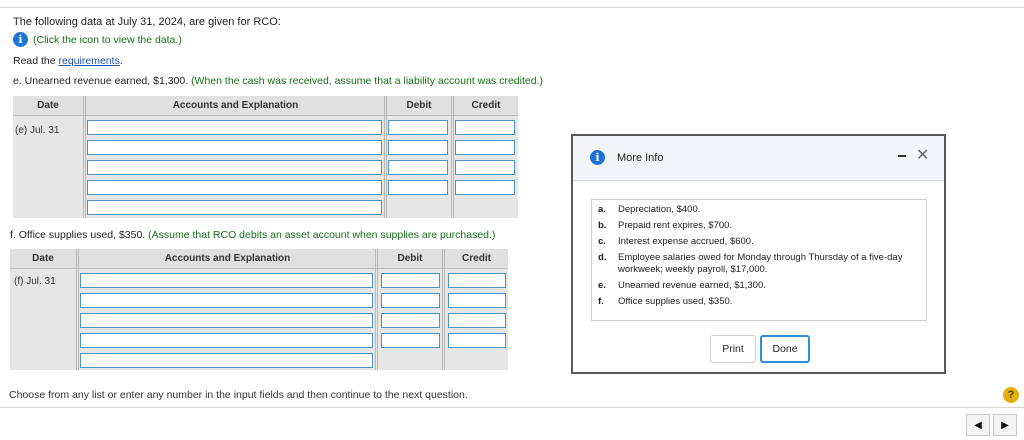 The image size is (1024, 440). Describe the element at coordinates (121, 61) in the screenshot. I see `read-suffix: .` at that location.